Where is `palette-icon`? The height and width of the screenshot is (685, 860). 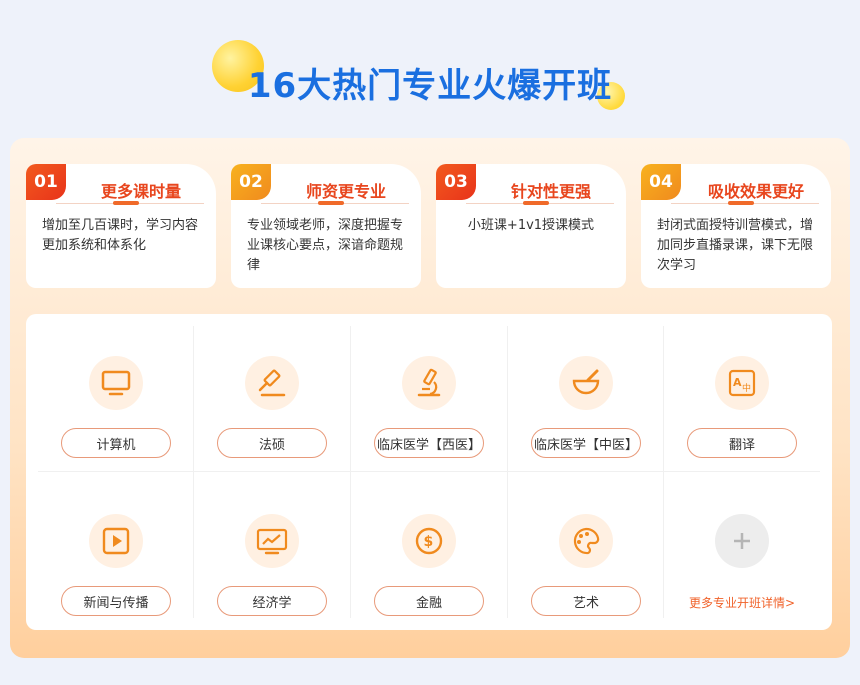
palette-icon is located at coordinates (586, 541).